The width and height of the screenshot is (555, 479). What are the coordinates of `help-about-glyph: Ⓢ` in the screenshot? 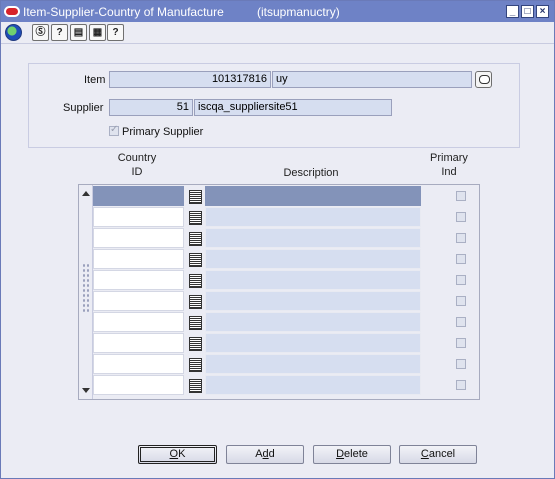 It's located at (40, 32).